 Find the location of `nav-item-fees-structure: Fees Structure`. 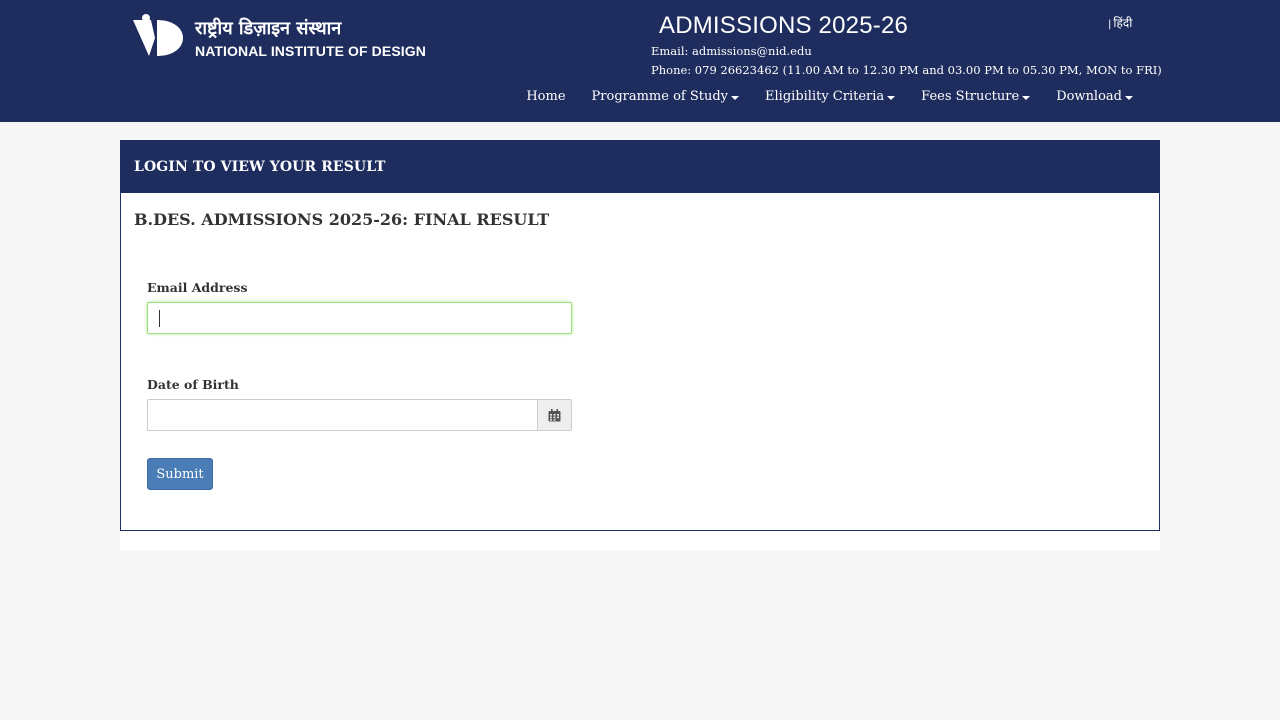

nav-item-fees-structure: Fees Structure is located at coordinates (975, 96).